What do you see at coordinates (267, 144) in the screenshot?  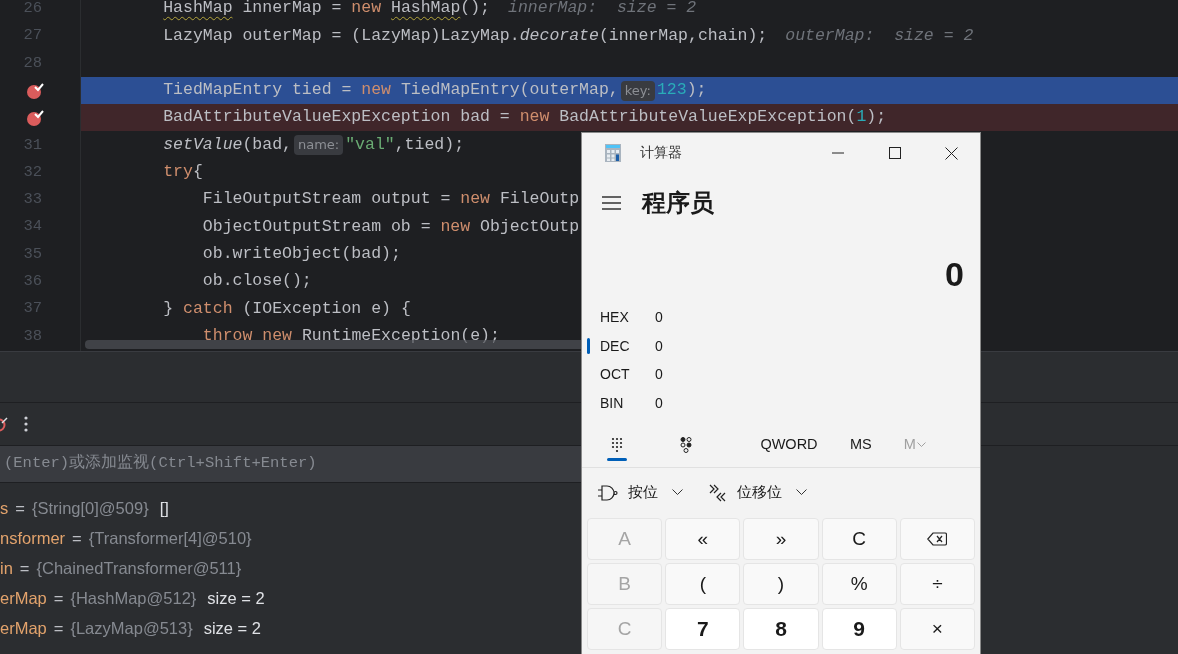 I see `code-text: (bad,` at bounding box center [267, 144].